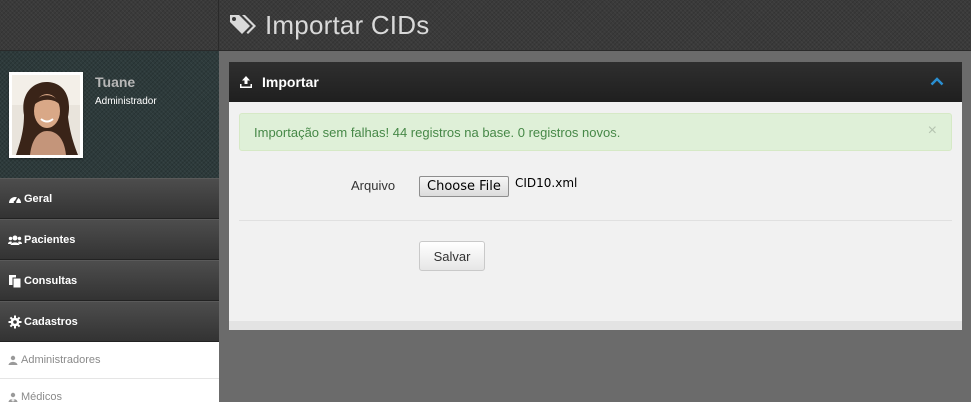 This screenshot has height=402, width=971. I want to click on users-icon, so click(15, 240).